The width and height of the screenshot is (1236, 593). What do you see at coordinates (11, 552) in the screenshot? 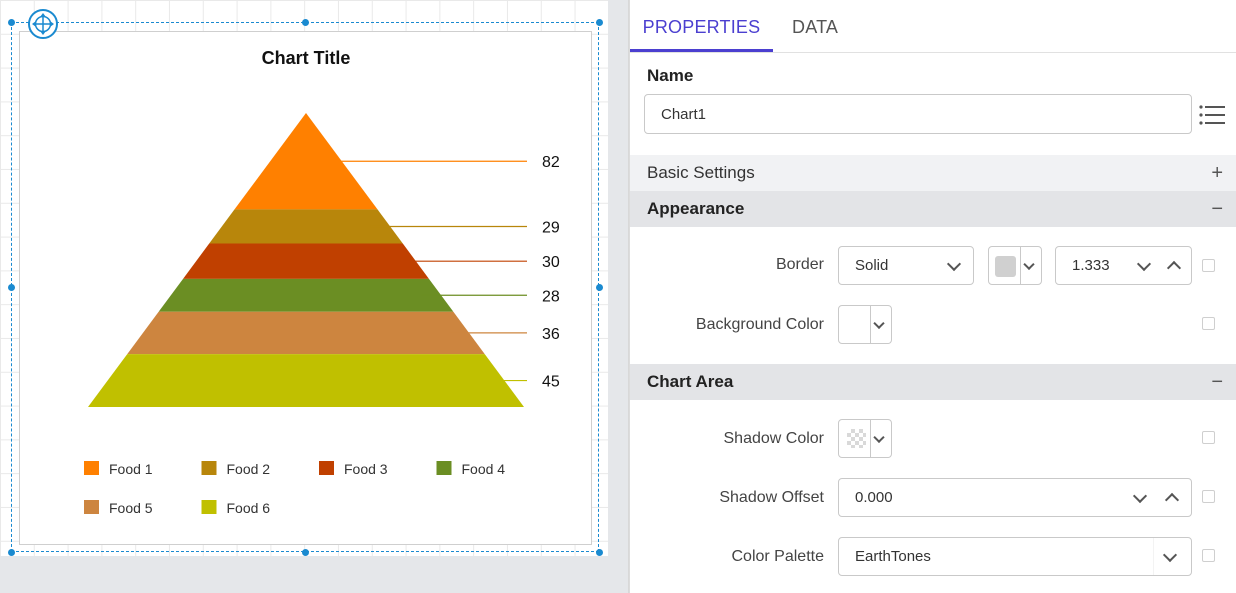
I see `resize-handle-sw` at bounding box center [11, 552].